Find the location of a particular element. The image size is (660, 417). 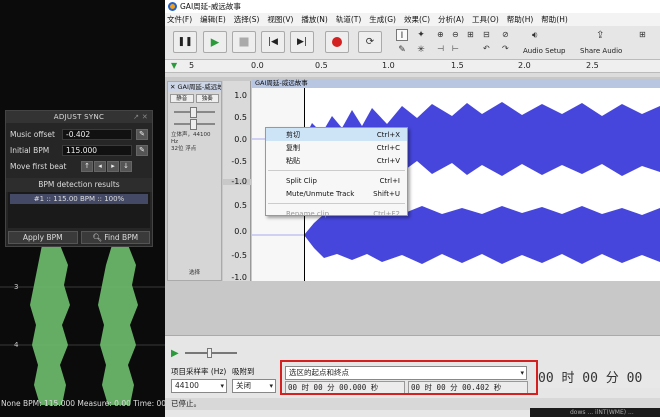

zoom-in-icon: ⊕ is located at coordinates (440, 34).